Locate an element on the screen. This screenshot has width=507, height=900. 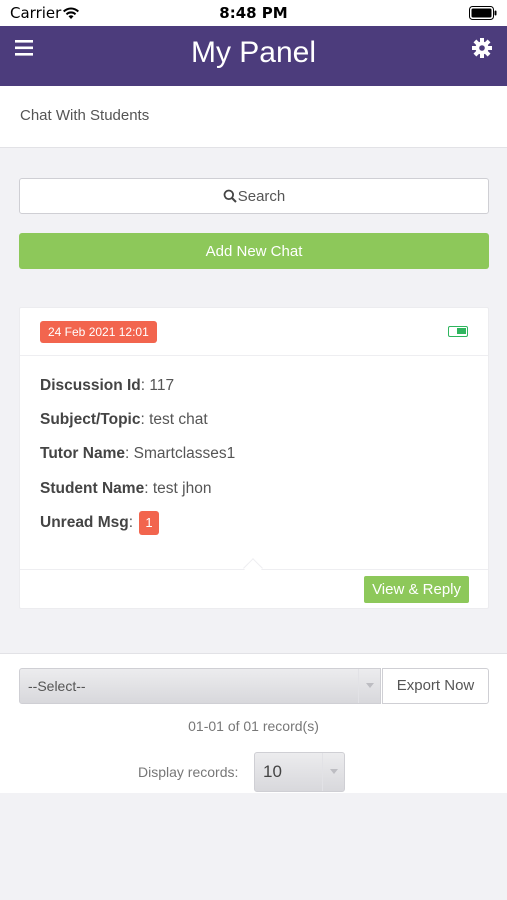
subject-row: Subject/Topic: test chat is located at coordinates (124, 419).